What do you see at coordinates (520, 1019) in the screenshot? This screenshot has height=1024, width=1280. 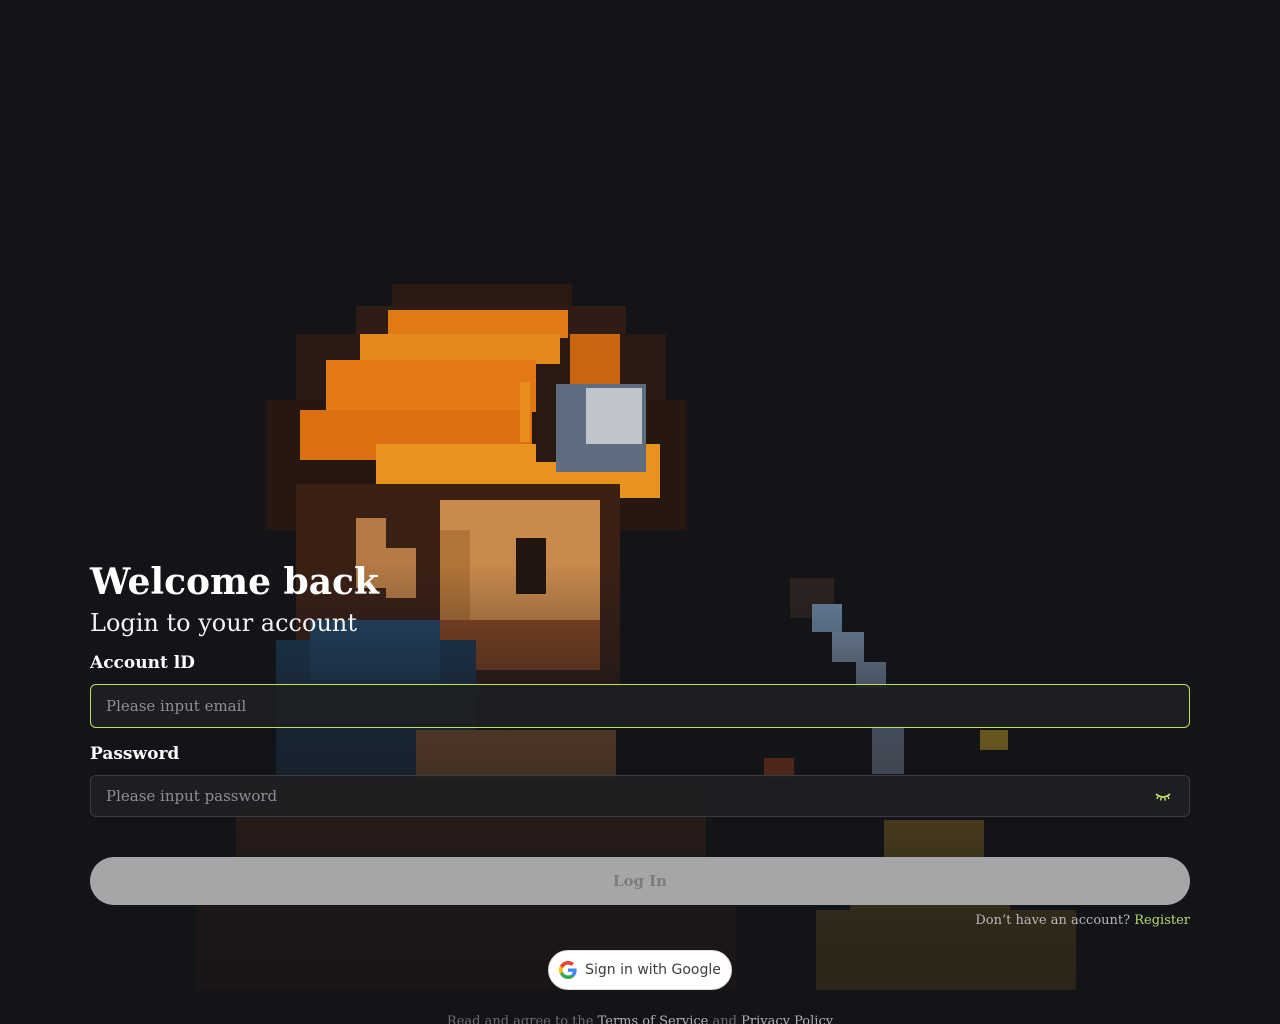 I see `footer-prefix: Read and agree to the` at bounding box center [520, 1019].